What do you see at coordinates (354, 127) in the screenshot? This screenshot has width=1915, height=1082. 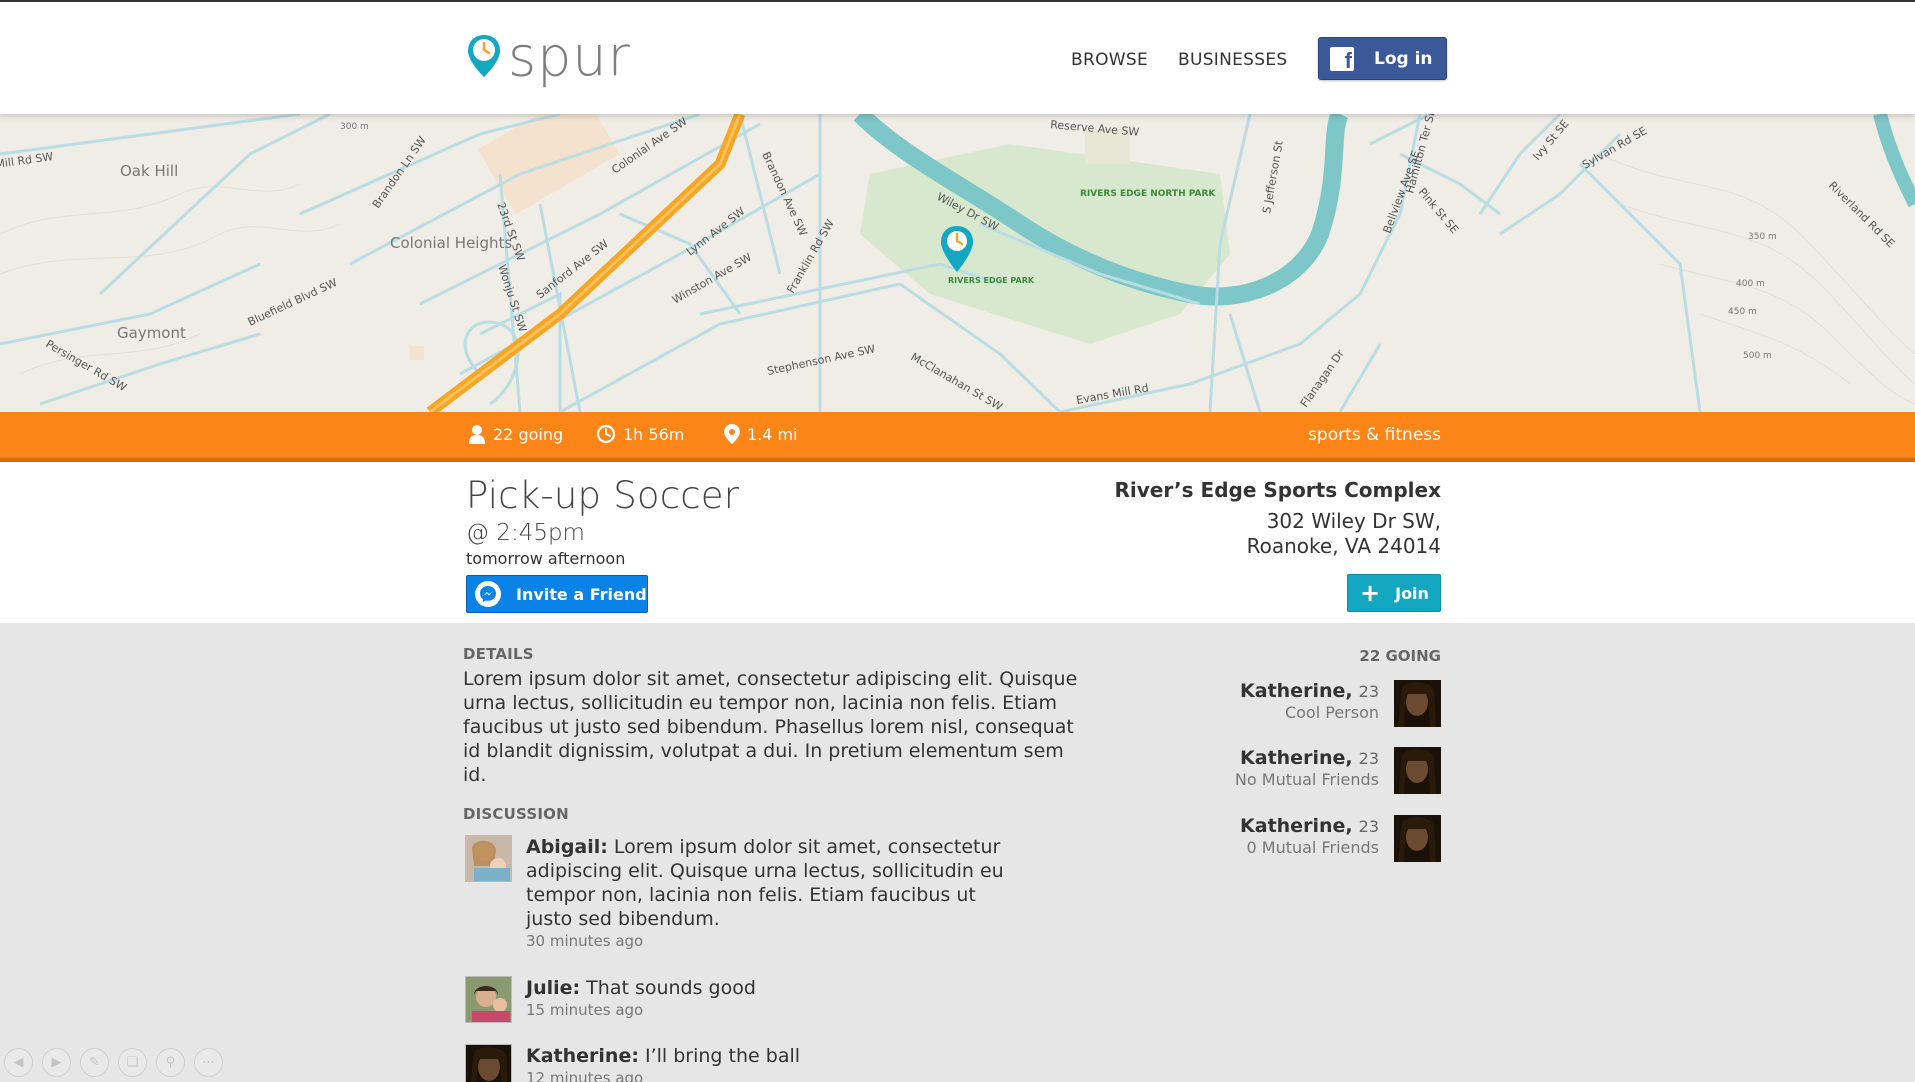 I see `map-label: 300 m` at bounding box center [354, 127].